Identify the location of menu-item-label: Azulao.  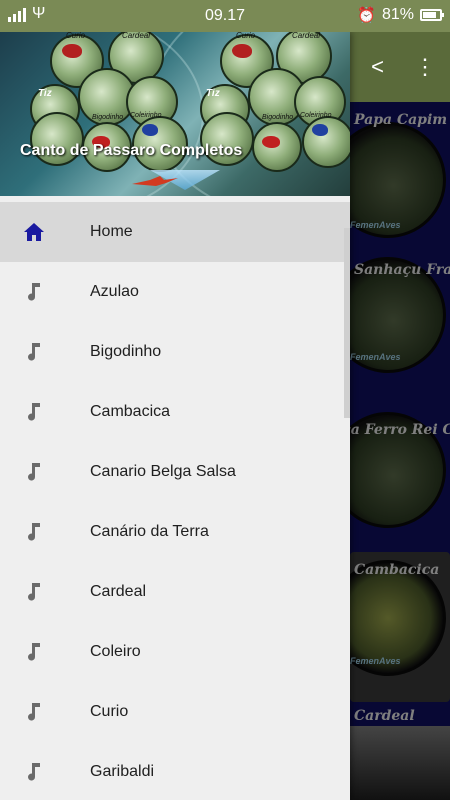
(114, 291).